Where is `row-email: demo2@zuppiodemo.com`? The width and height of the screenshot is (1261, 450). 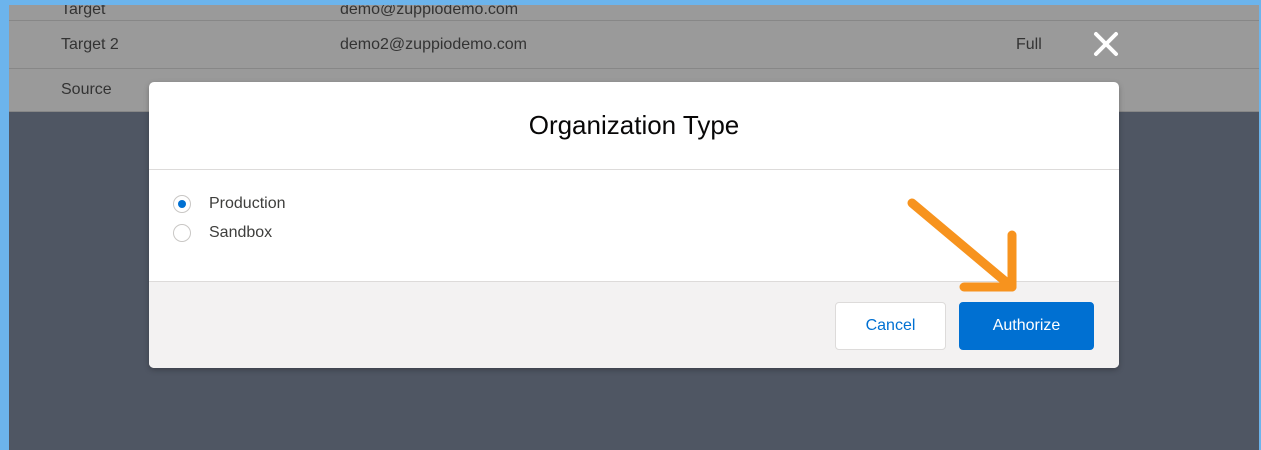 row-email: demo2@zuppiodemo.com is located at coordinates (434, 44).